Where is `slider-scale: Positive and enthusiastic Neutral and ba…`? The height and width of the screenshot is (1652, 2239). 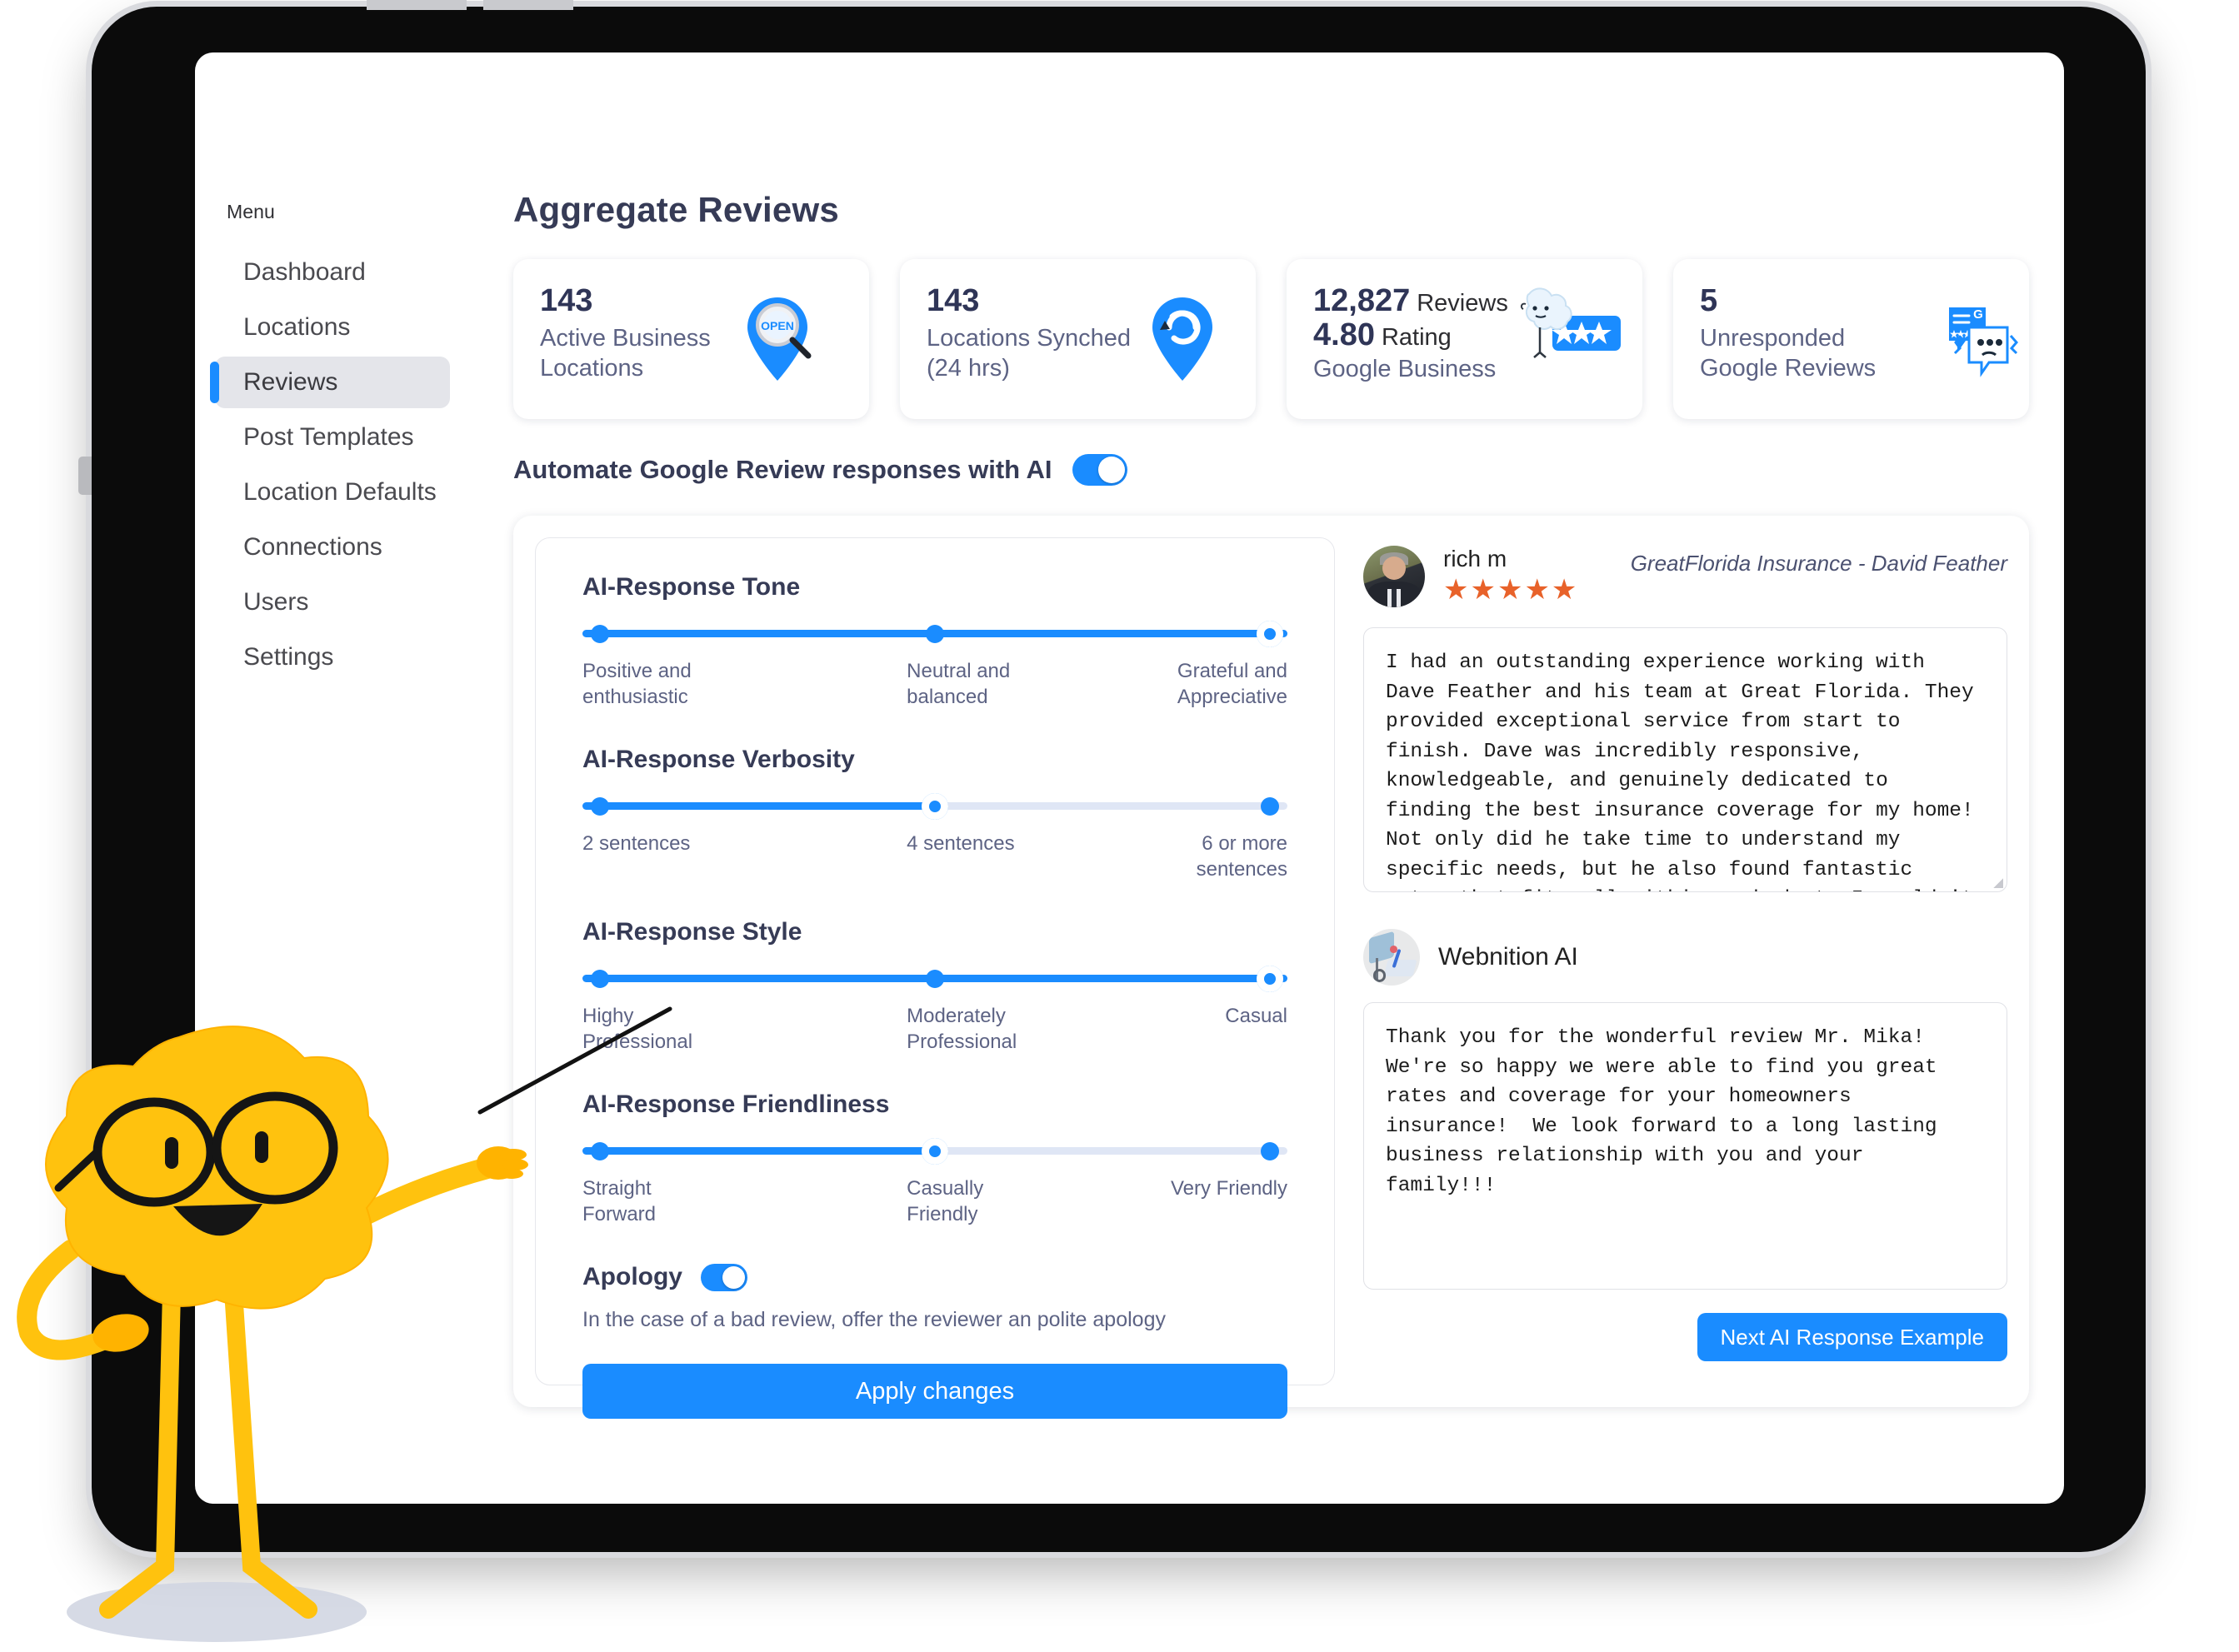
slider-scale: Positive and enthusiastic Neutral and ba… is located at coordinates (934, 685).